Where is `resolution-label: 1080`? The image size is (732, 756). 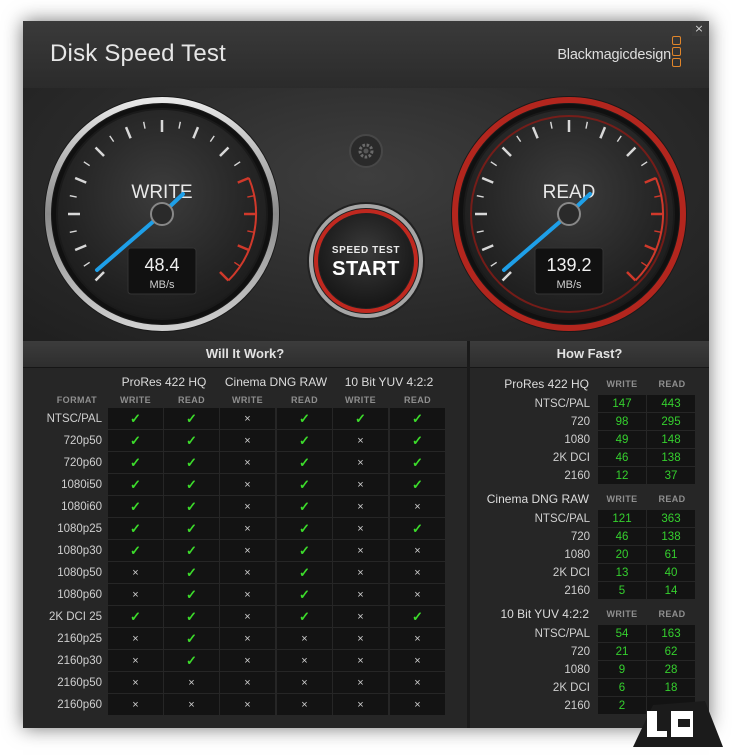 resolution-label: 1080 is located at coordinates (577, 670).